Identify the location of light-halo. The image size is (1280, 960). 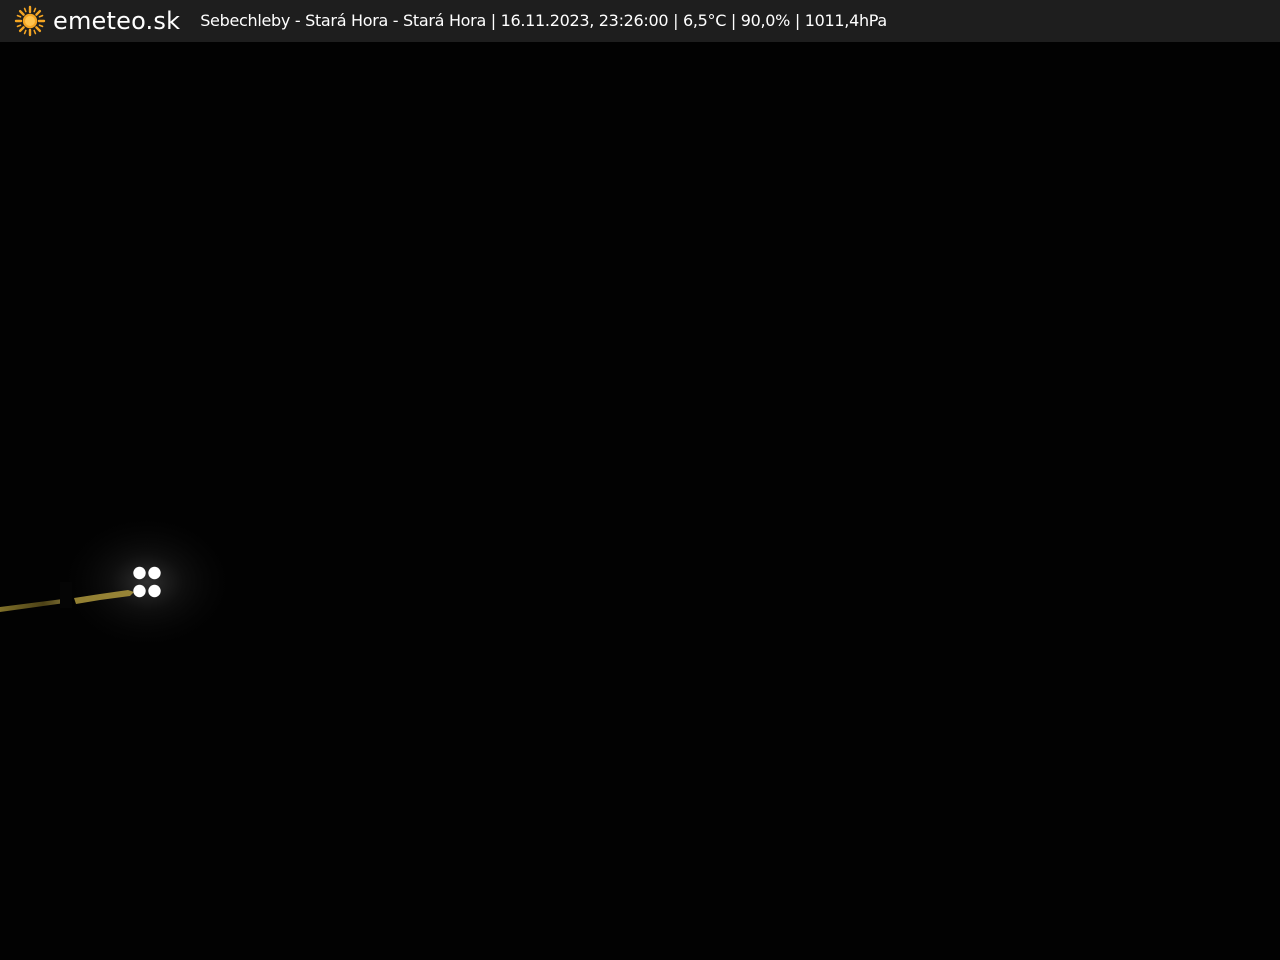
(147, 582).